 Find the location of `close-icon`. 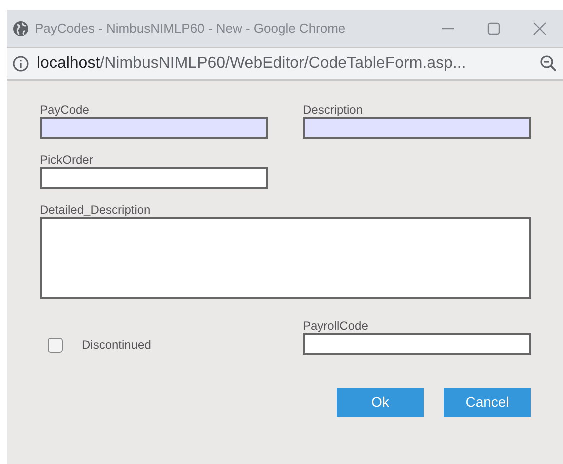

close-icon is located at coordinates (540, 29).